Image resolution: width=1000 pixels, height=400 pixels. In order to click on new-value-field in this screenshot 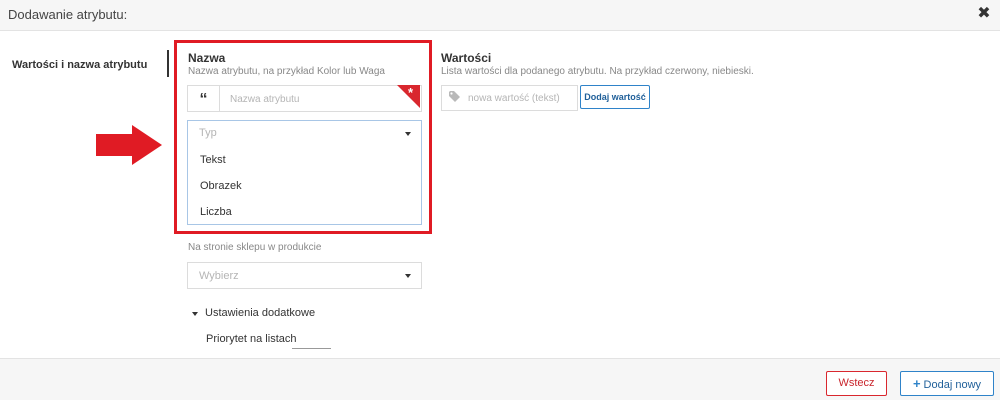, I will do `click(509, 98)`.